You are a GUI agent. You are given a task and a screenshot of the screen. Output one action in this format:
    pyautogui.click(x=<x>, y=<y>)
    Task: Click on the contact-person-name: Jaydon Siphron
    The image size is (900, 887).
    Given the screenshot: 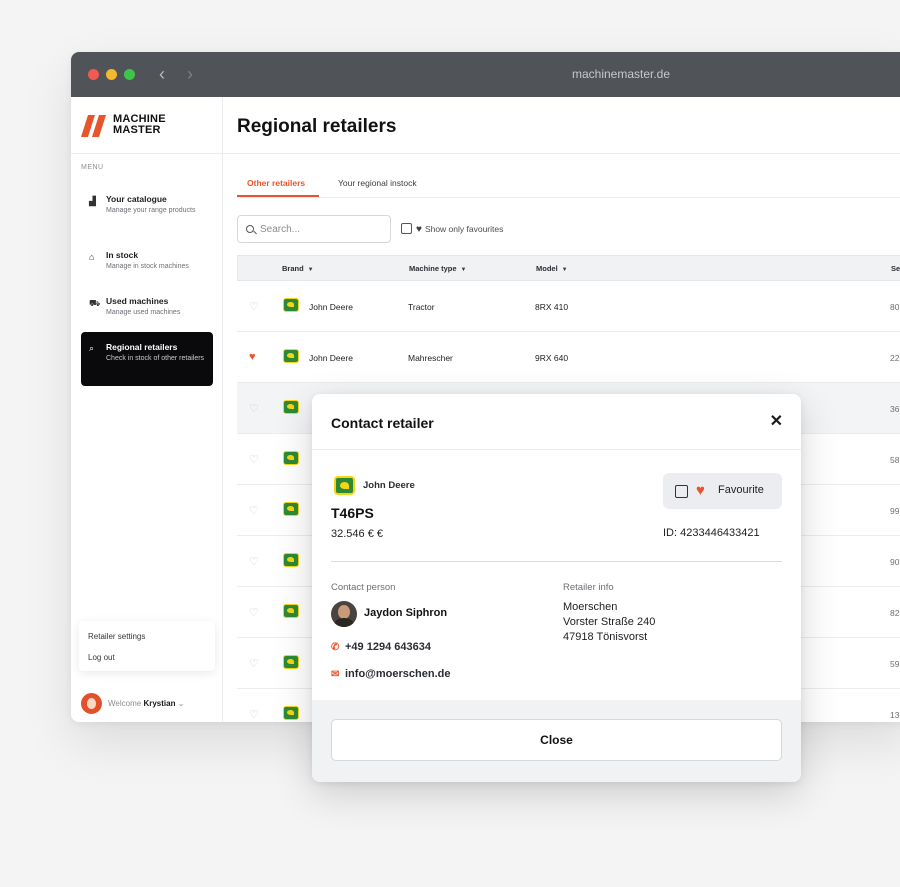 What is the action you would take?
    pyautogui.click(x=406, y=613)
    